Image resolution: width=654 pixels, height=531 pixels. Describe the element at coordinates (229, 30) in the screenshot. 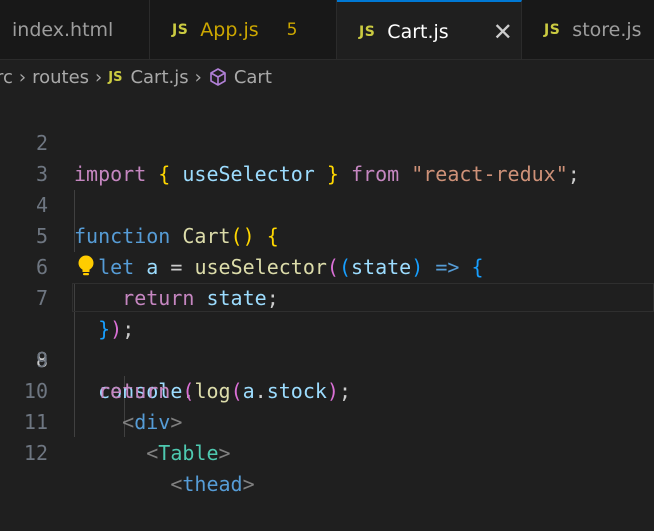

I see `tab-label: App.js` at that location.